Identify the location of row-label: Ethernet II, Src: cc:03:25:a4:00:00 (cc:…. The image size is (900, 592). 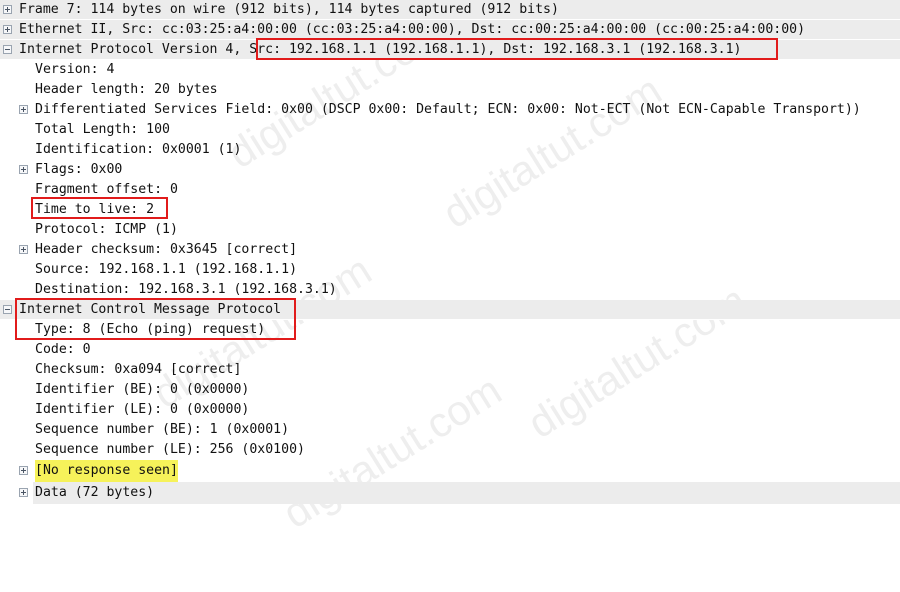
(412, 29).